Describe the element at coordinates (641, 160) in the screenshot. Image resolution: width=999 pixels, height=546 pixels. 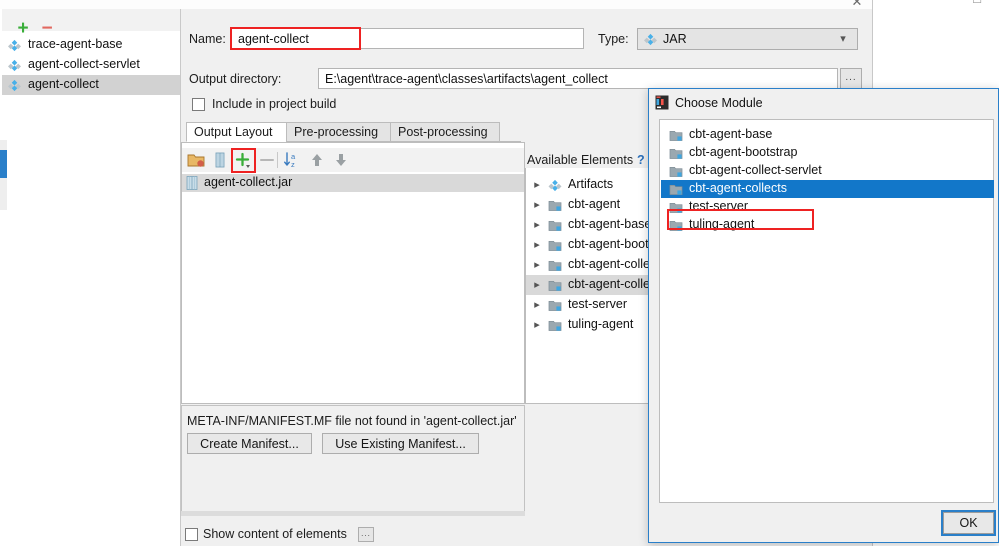
I see `help-icon: ?` at that location.